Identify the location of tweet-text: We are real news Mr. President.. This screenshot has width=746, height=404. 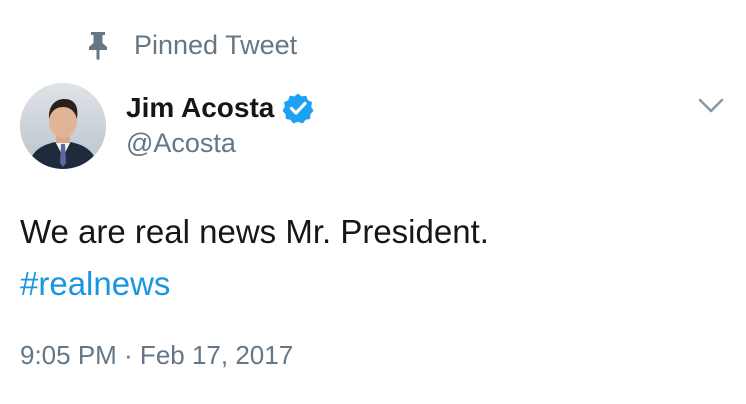
(254, 231).